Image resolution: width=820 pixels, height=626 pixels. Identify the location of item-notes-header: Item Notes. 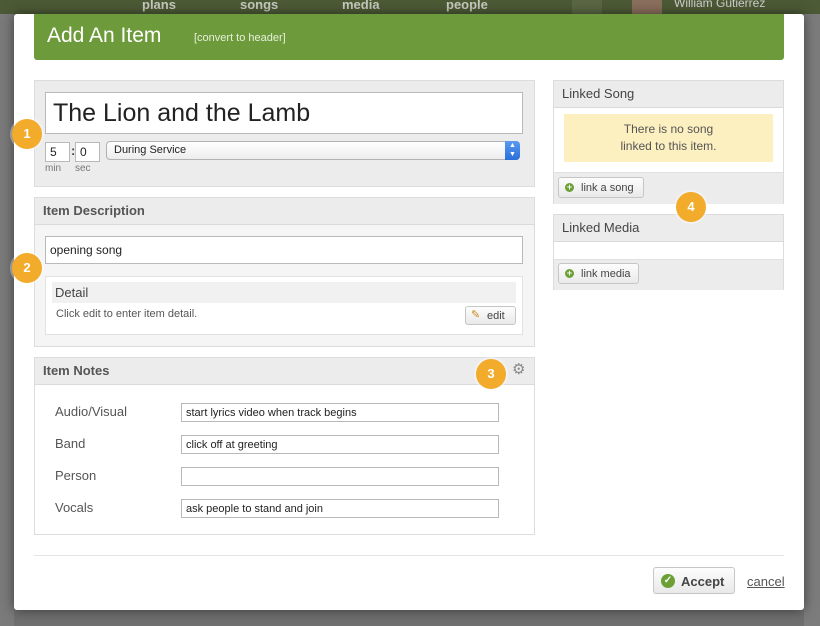
(284, 371).